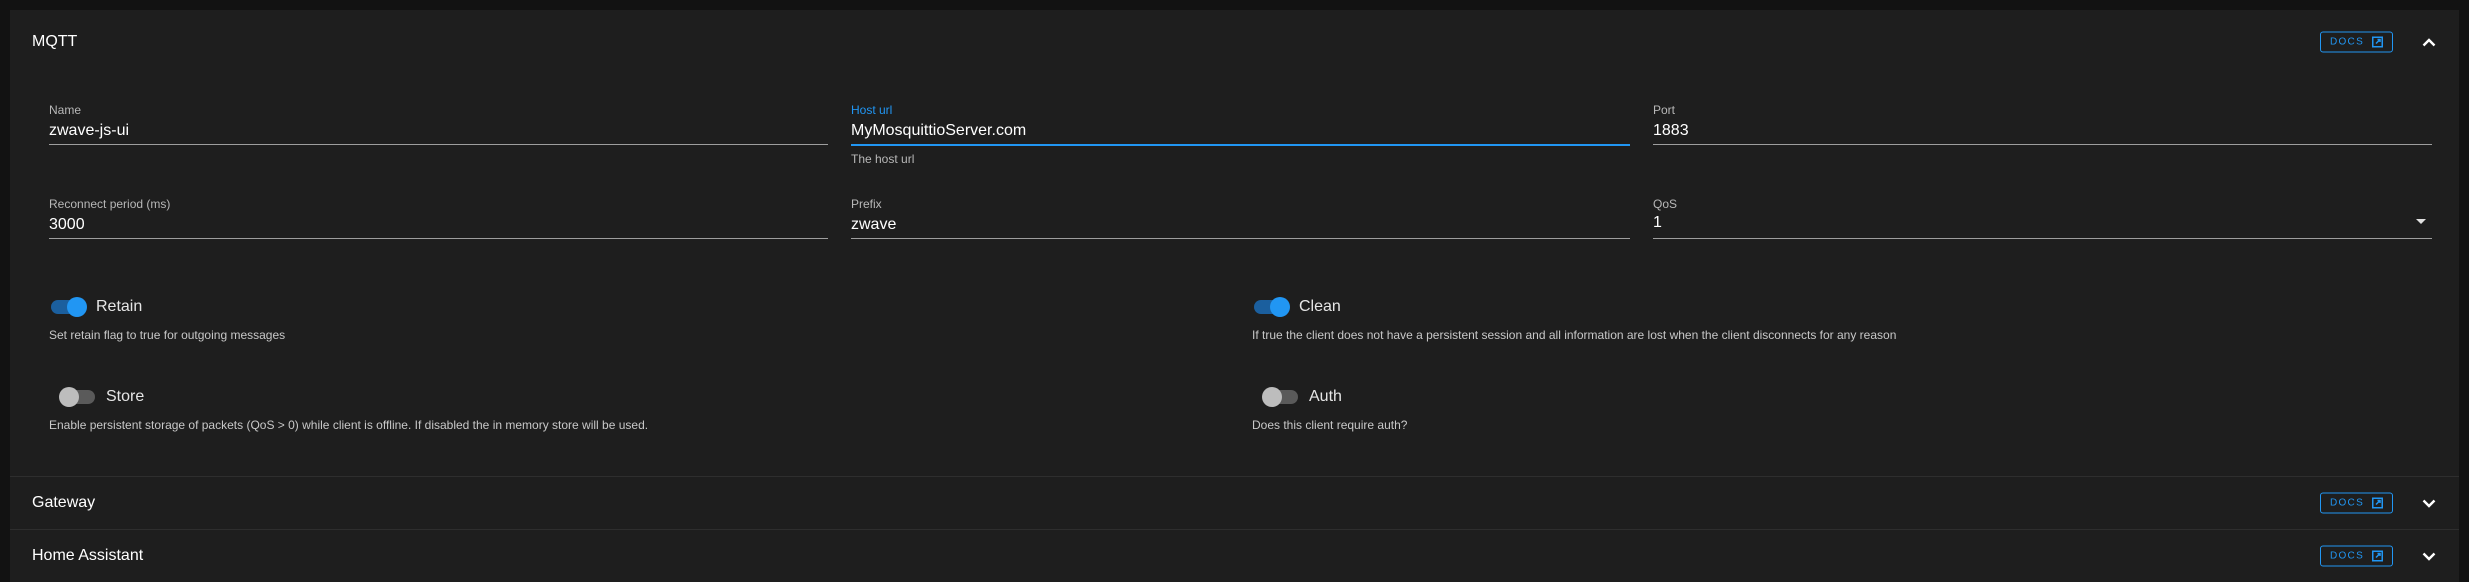 This screenshot has width=2469, height=582. I want to click on reconnect-period-input, so click(438, 225).